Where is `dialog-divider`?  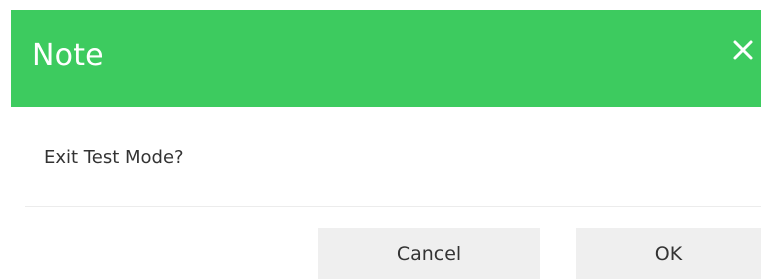 dialog-divider is located at coordinates (393, 206).